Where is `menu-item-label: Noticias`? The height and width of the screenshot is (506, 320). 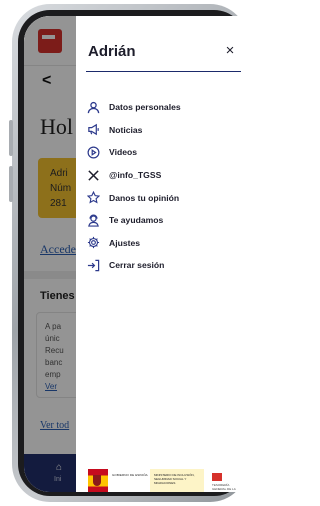
menu-item-label: Noticias is located at coordinates (126, 129).